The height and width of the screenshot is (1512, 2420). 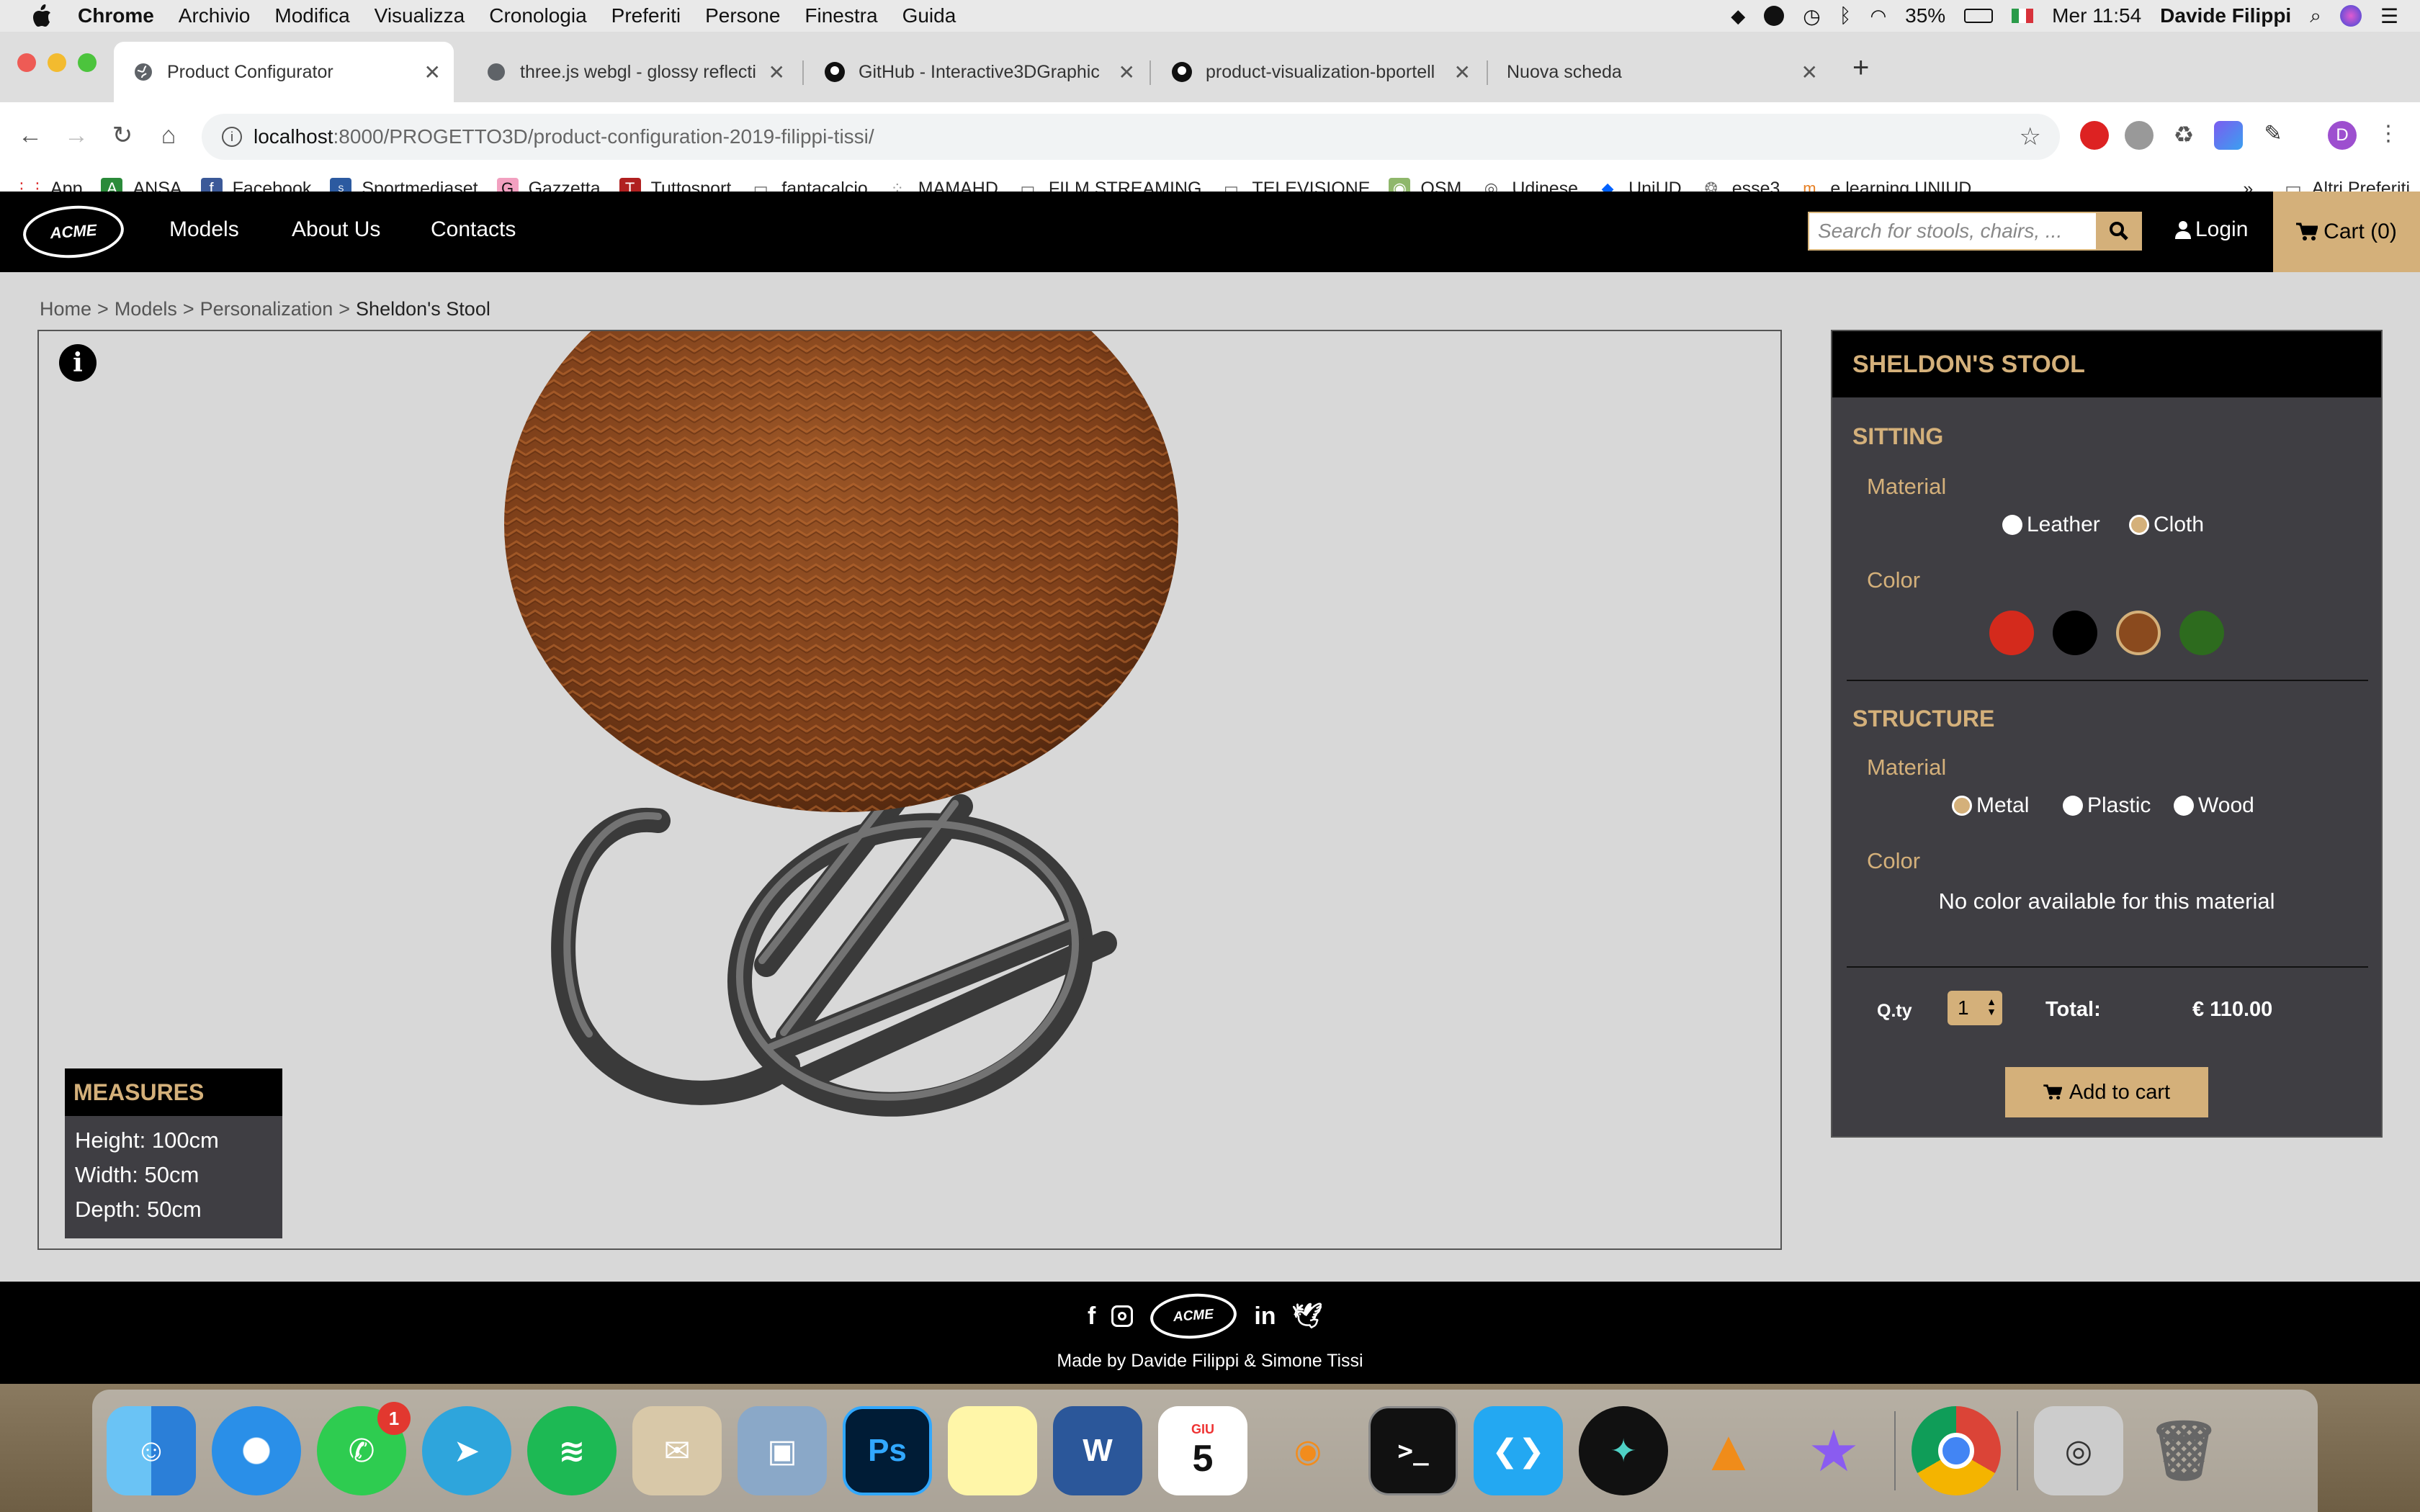 I want to click on swatch-black, so click(x=2075, y=633).